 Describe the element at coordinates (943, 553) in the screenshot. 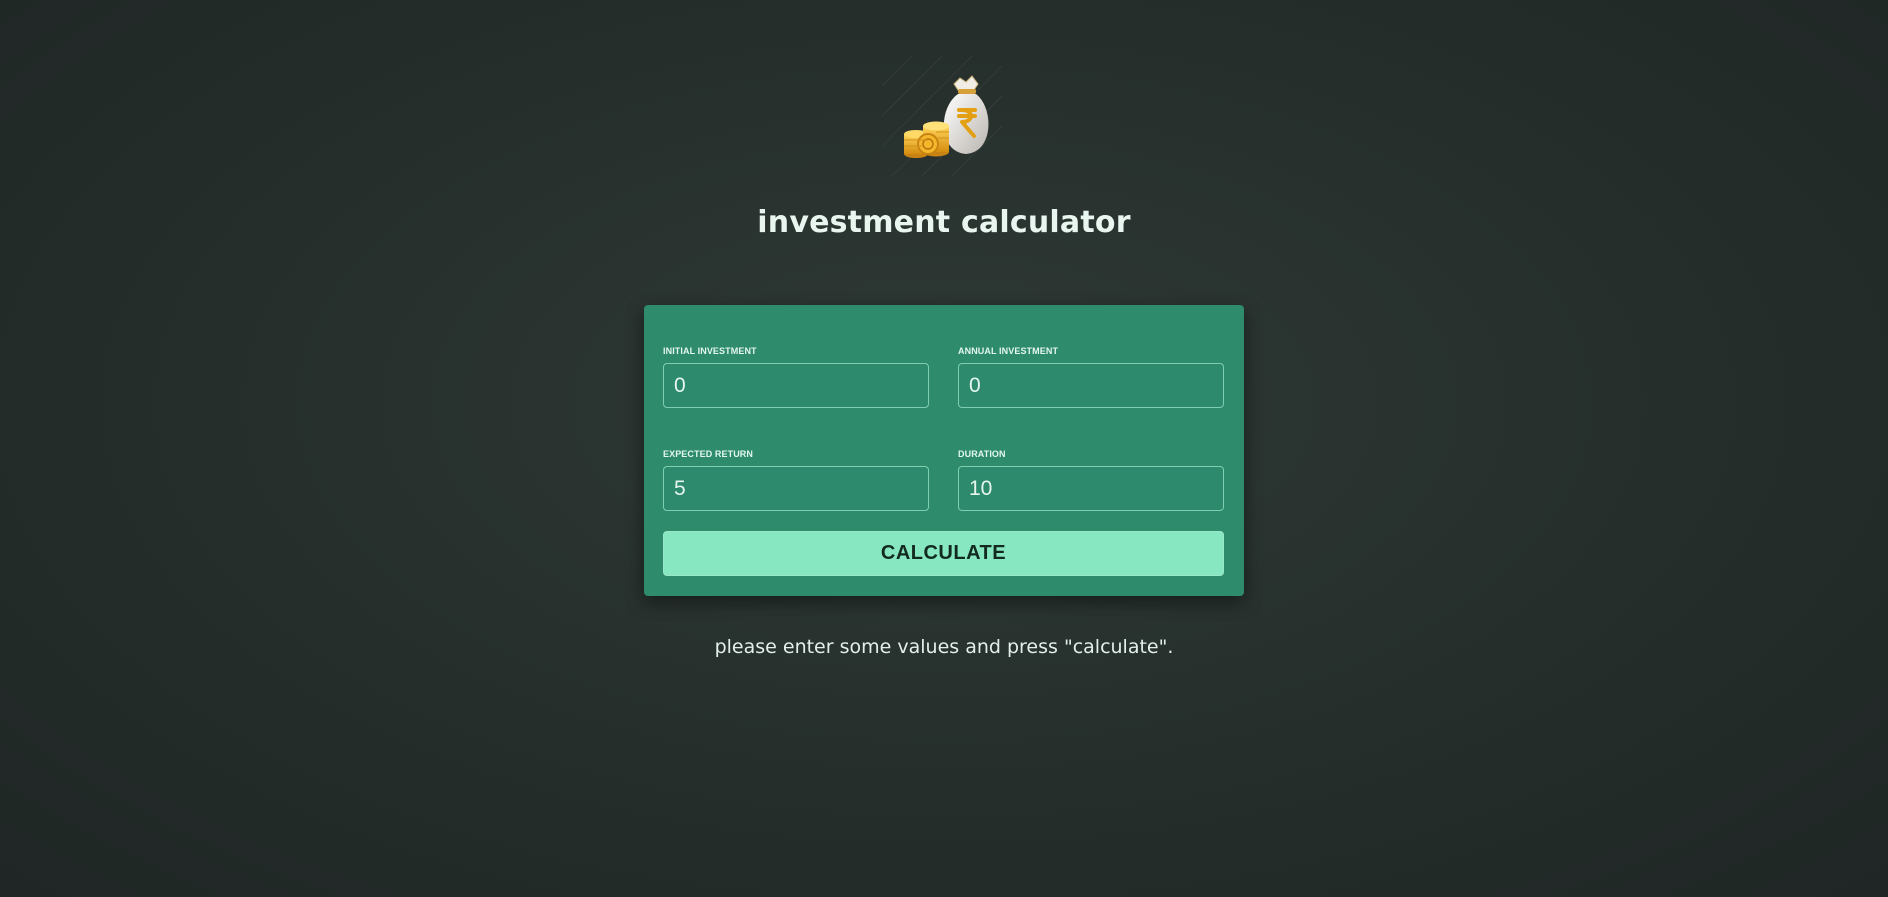

I see `calculate-button: CALCULATE` at that location.